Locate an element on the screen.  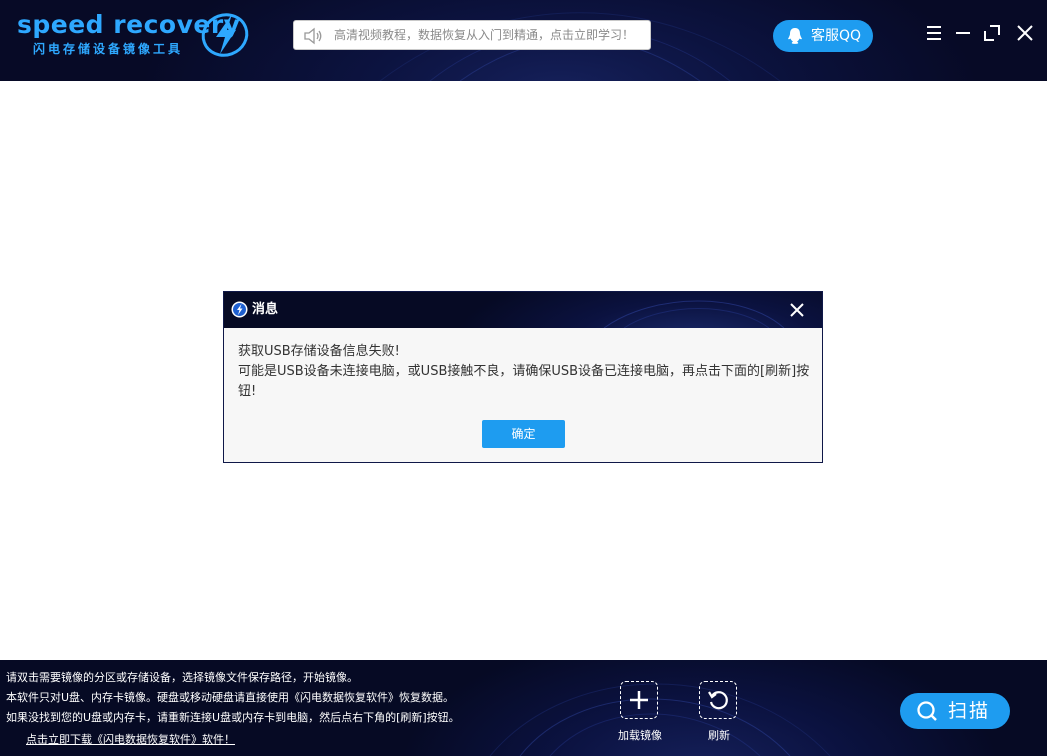
dialog-title: 消息 is located at coordinates (265, 309).